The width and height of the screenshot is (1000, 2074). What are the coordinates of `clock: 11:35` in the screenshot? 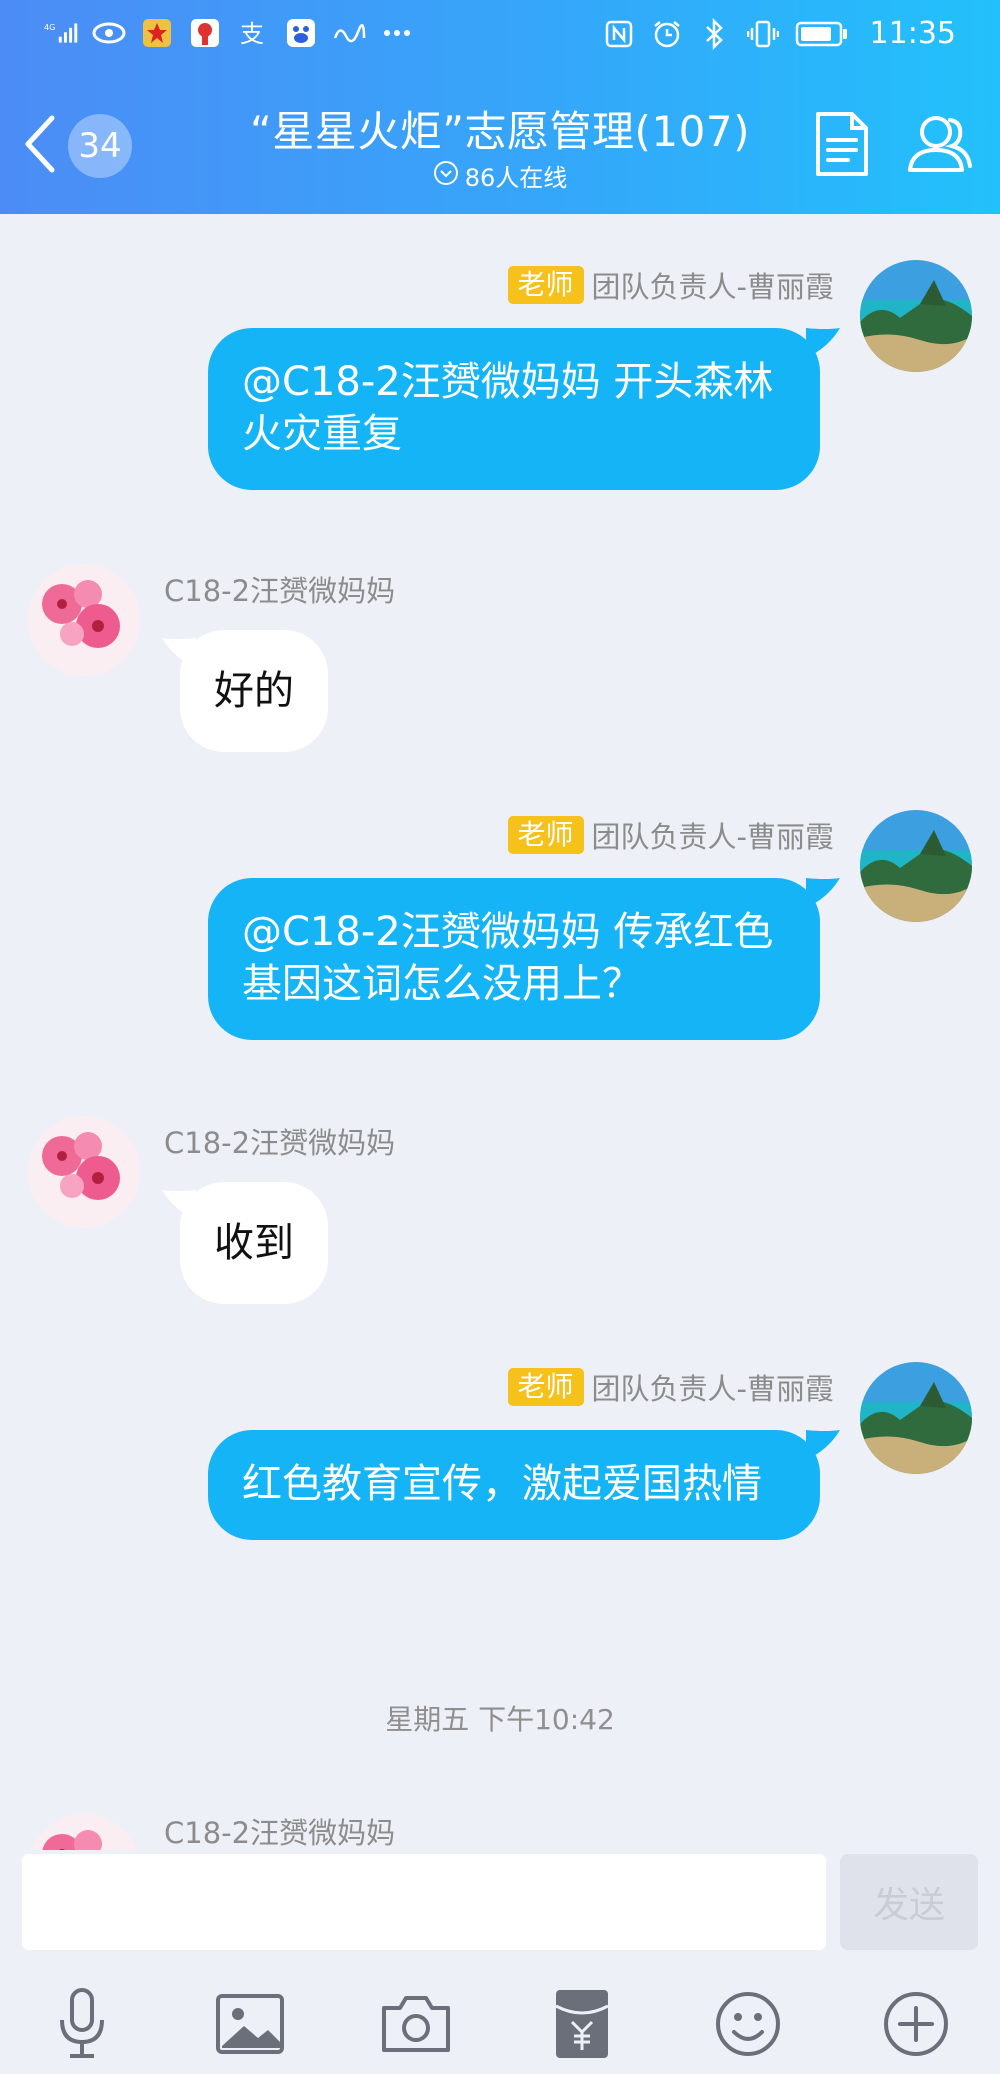 It's located at (912, 33).